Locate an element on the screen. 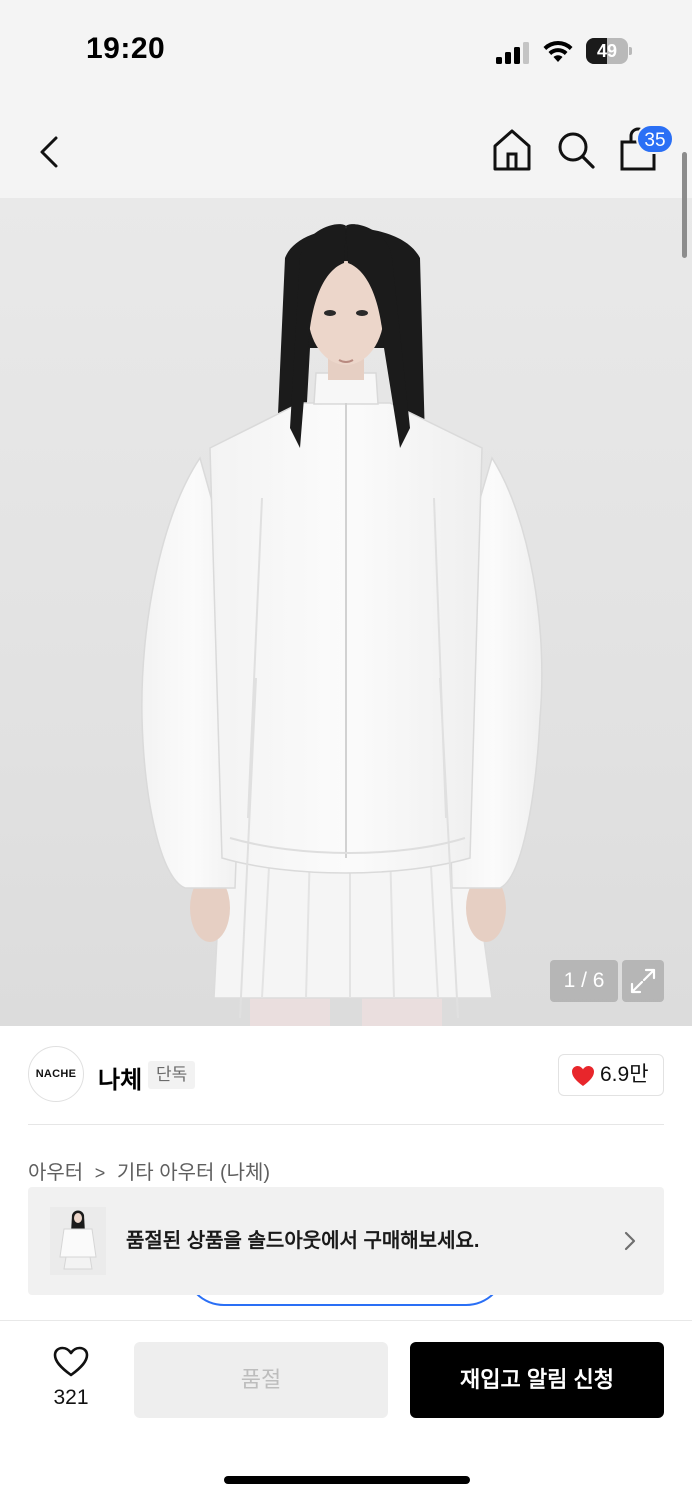  battery-icon: 49 is located at coordinates (609, 51).